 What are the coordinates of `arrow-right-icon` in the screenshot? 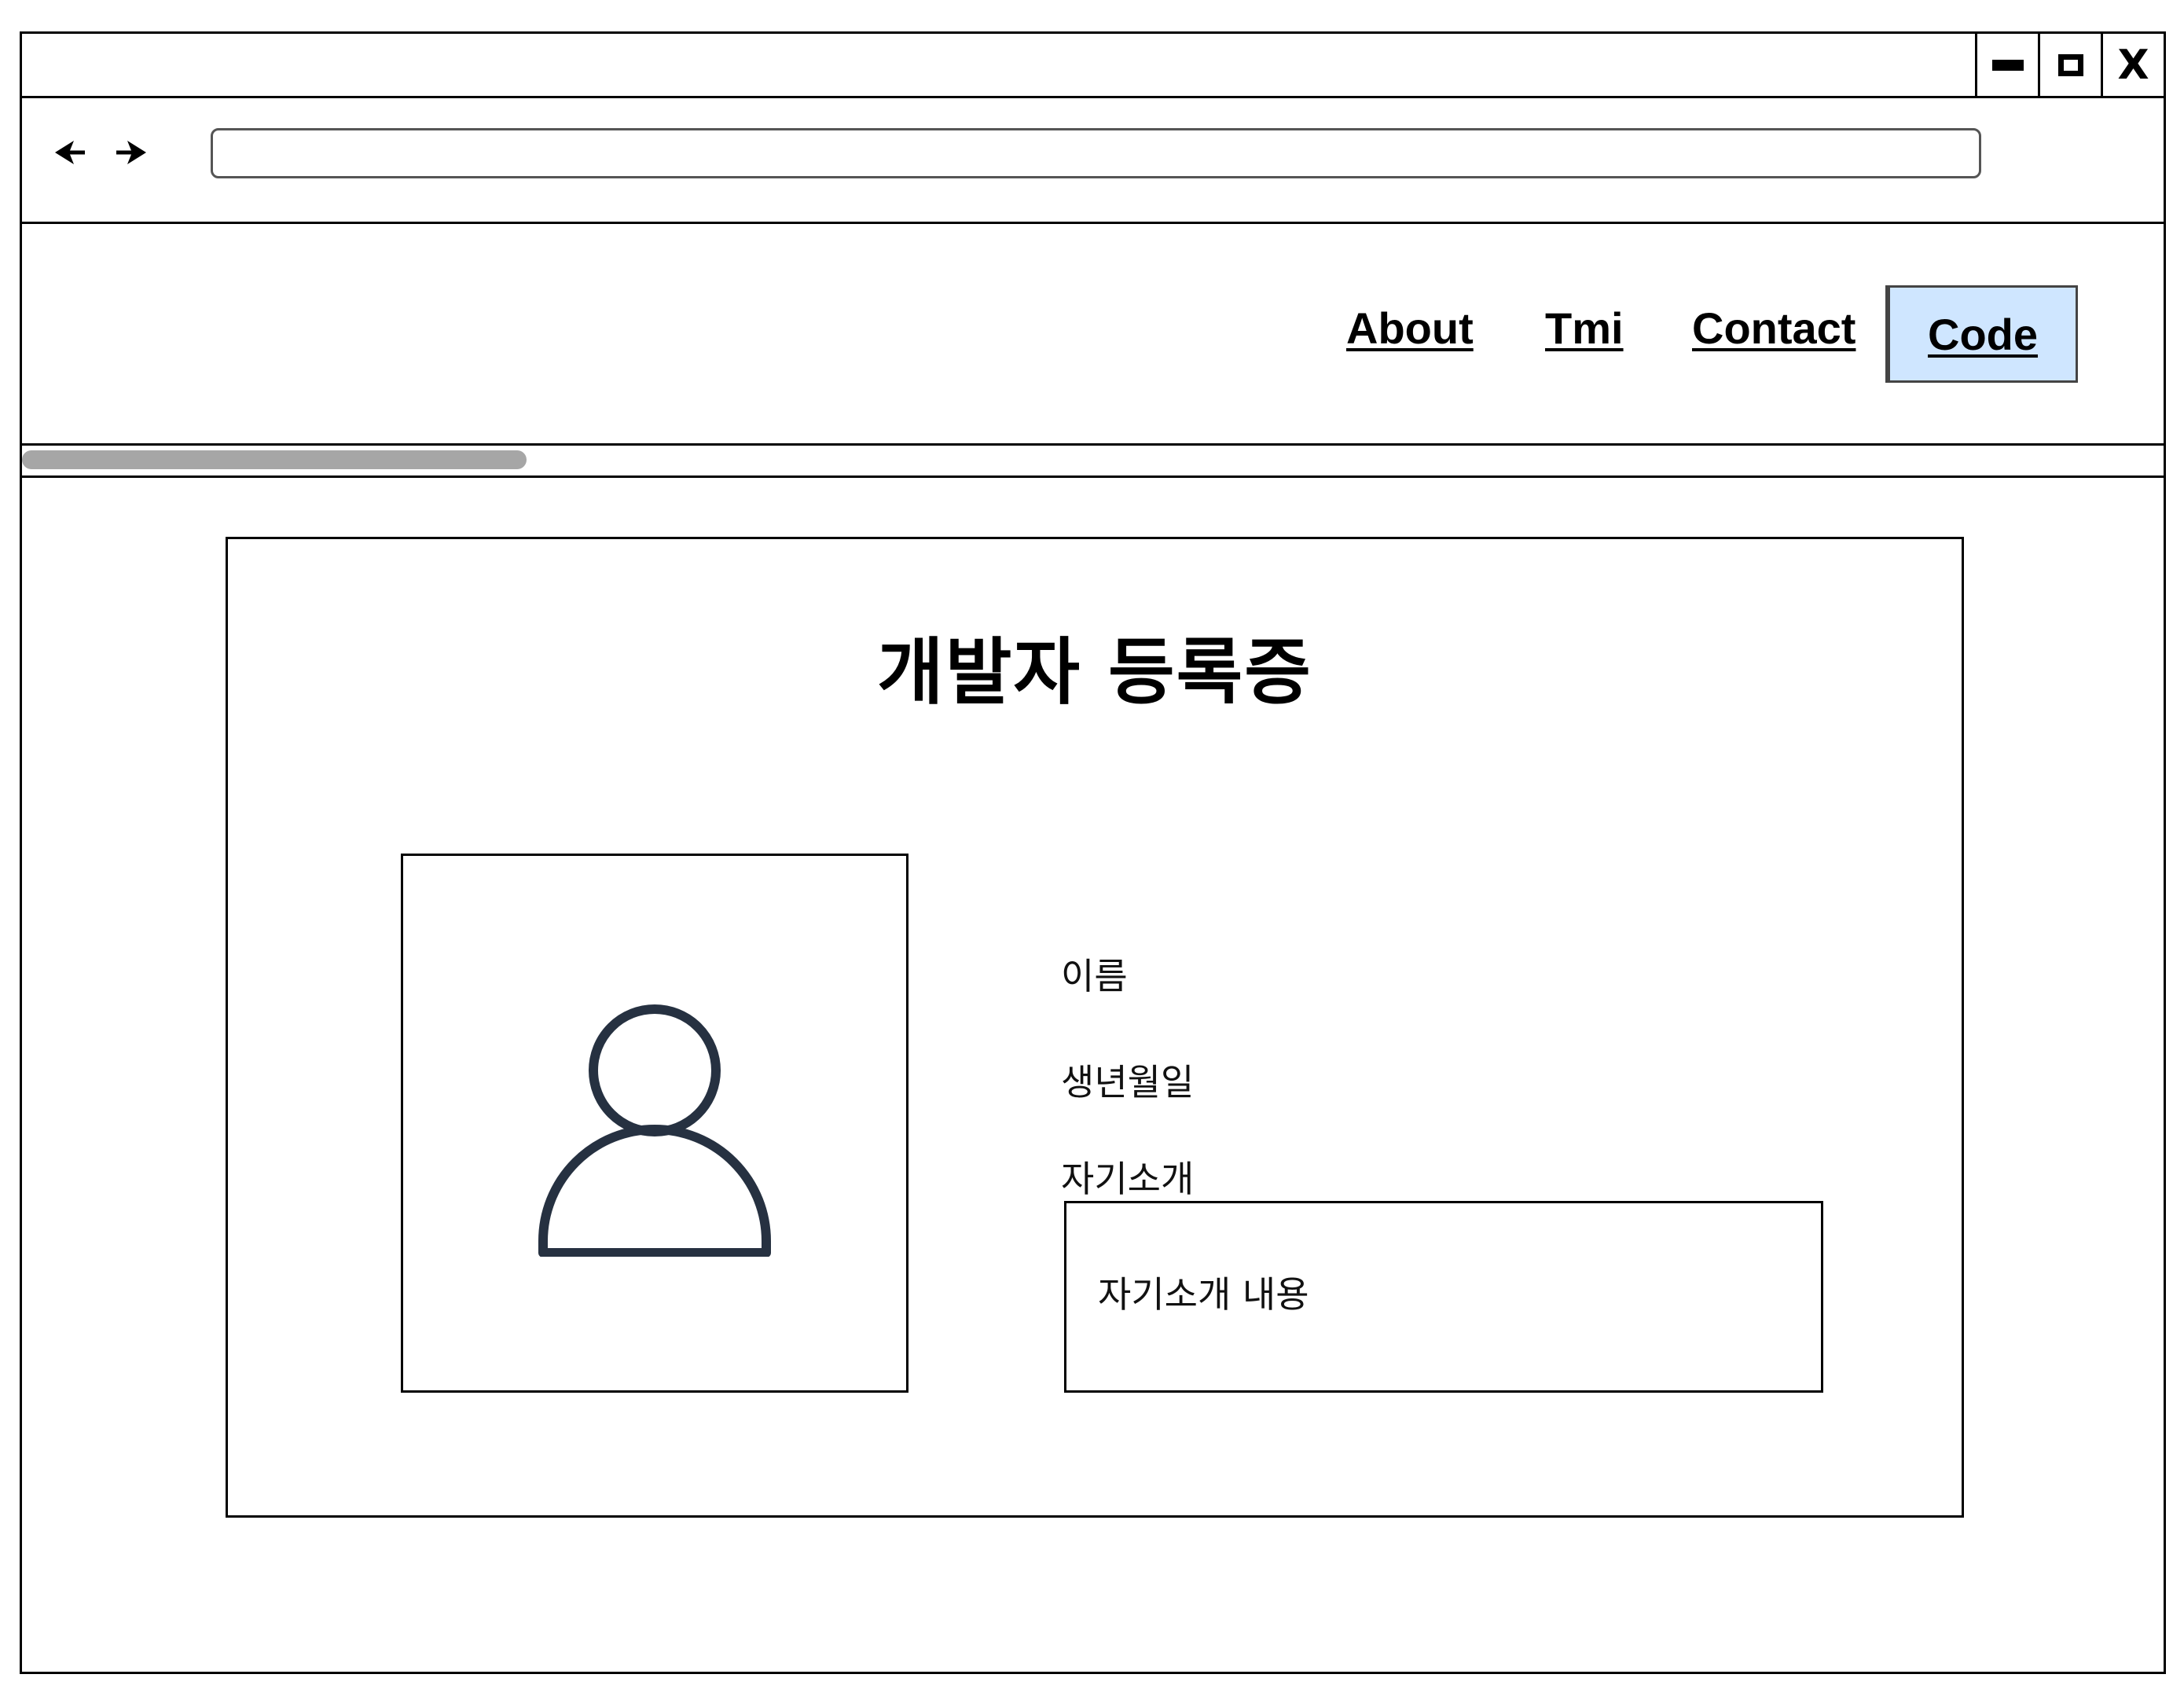 It's located at (131, 153).